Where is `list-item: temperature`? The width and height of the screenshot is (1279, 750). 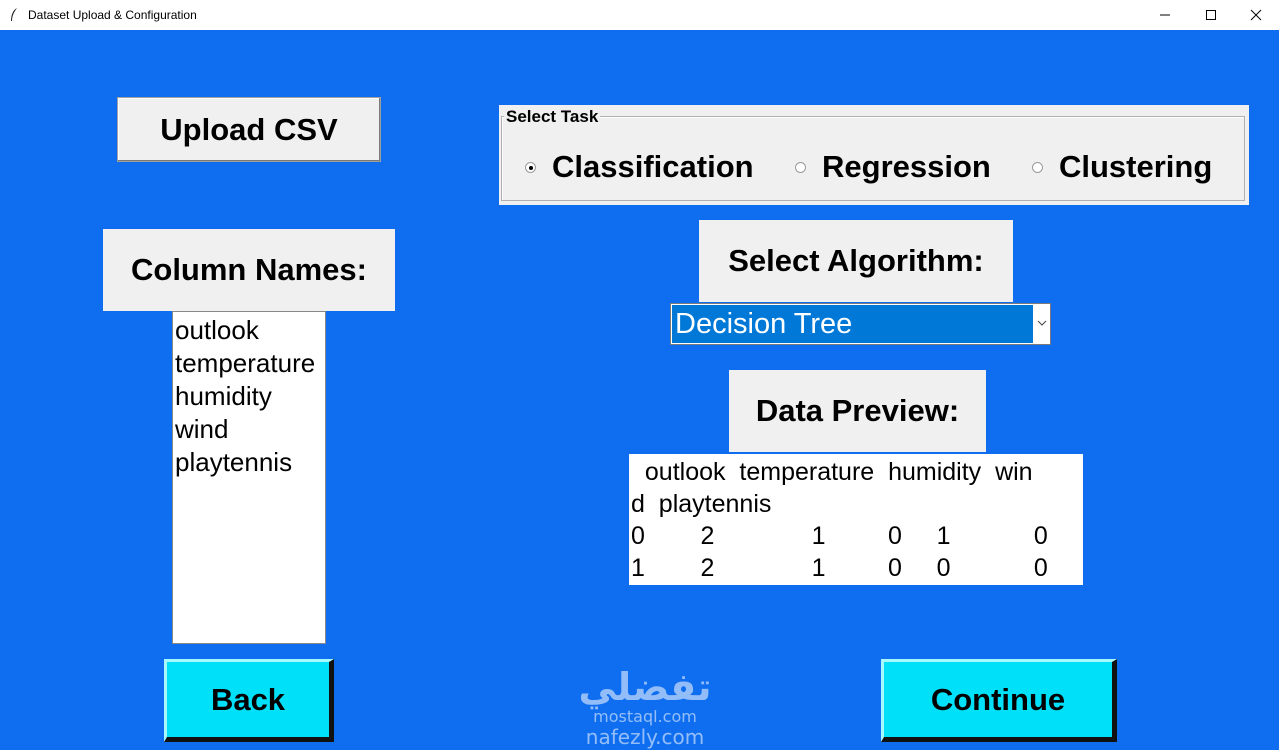 list-item: temperature is located at coordinates (250, 363).